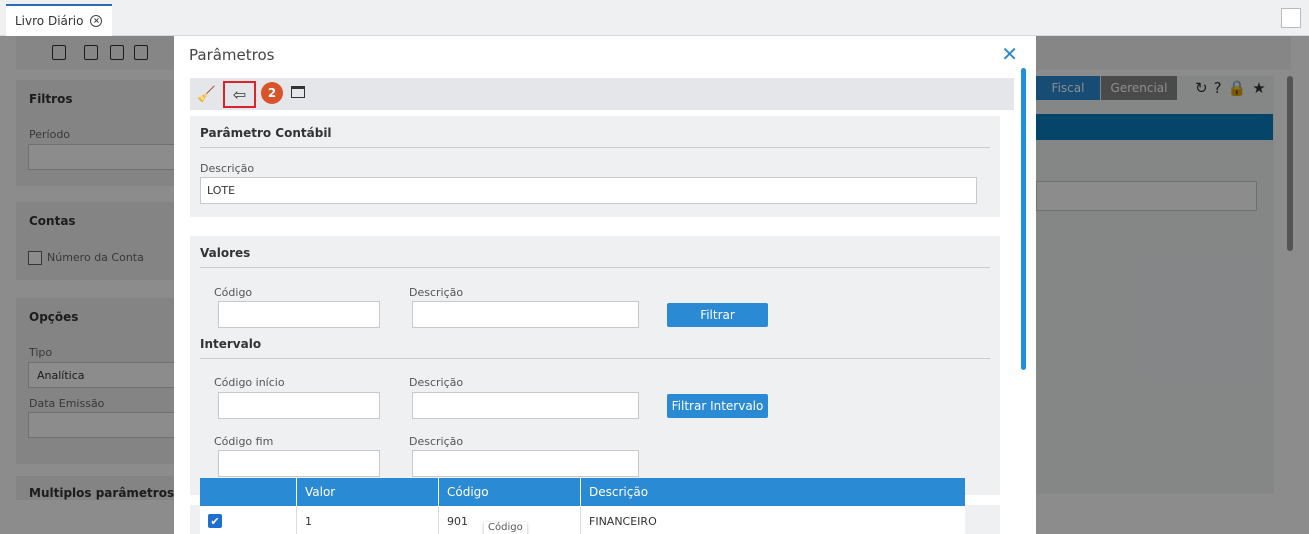 The image size is (1309, 534). What do you see at coordinates (525, 405) in the screenshot?
I see `descricao-inicio-input` at bounding box center [525, 405].